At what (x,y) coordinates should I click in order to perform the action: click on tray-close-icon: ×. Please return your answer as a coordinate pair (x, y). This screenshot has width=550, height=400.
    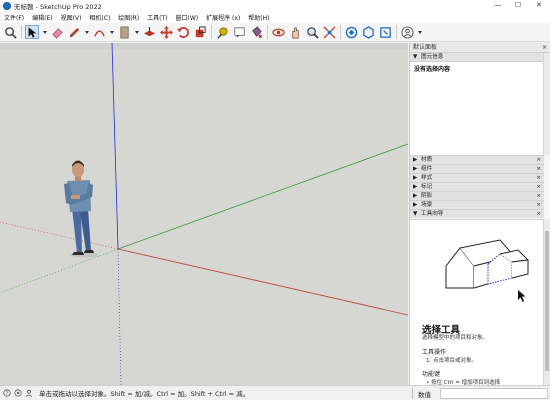
    Looking at the image, I should click on (544, 47).